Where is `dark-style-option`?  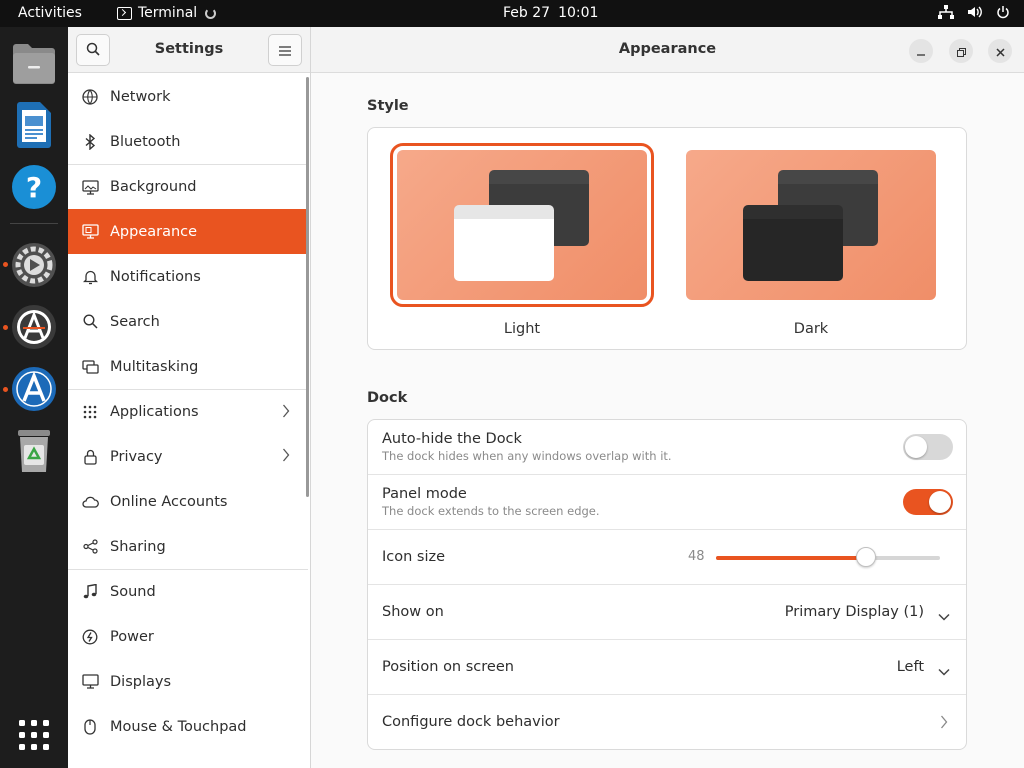
dark-style-option is located at coordinates (811, 225).